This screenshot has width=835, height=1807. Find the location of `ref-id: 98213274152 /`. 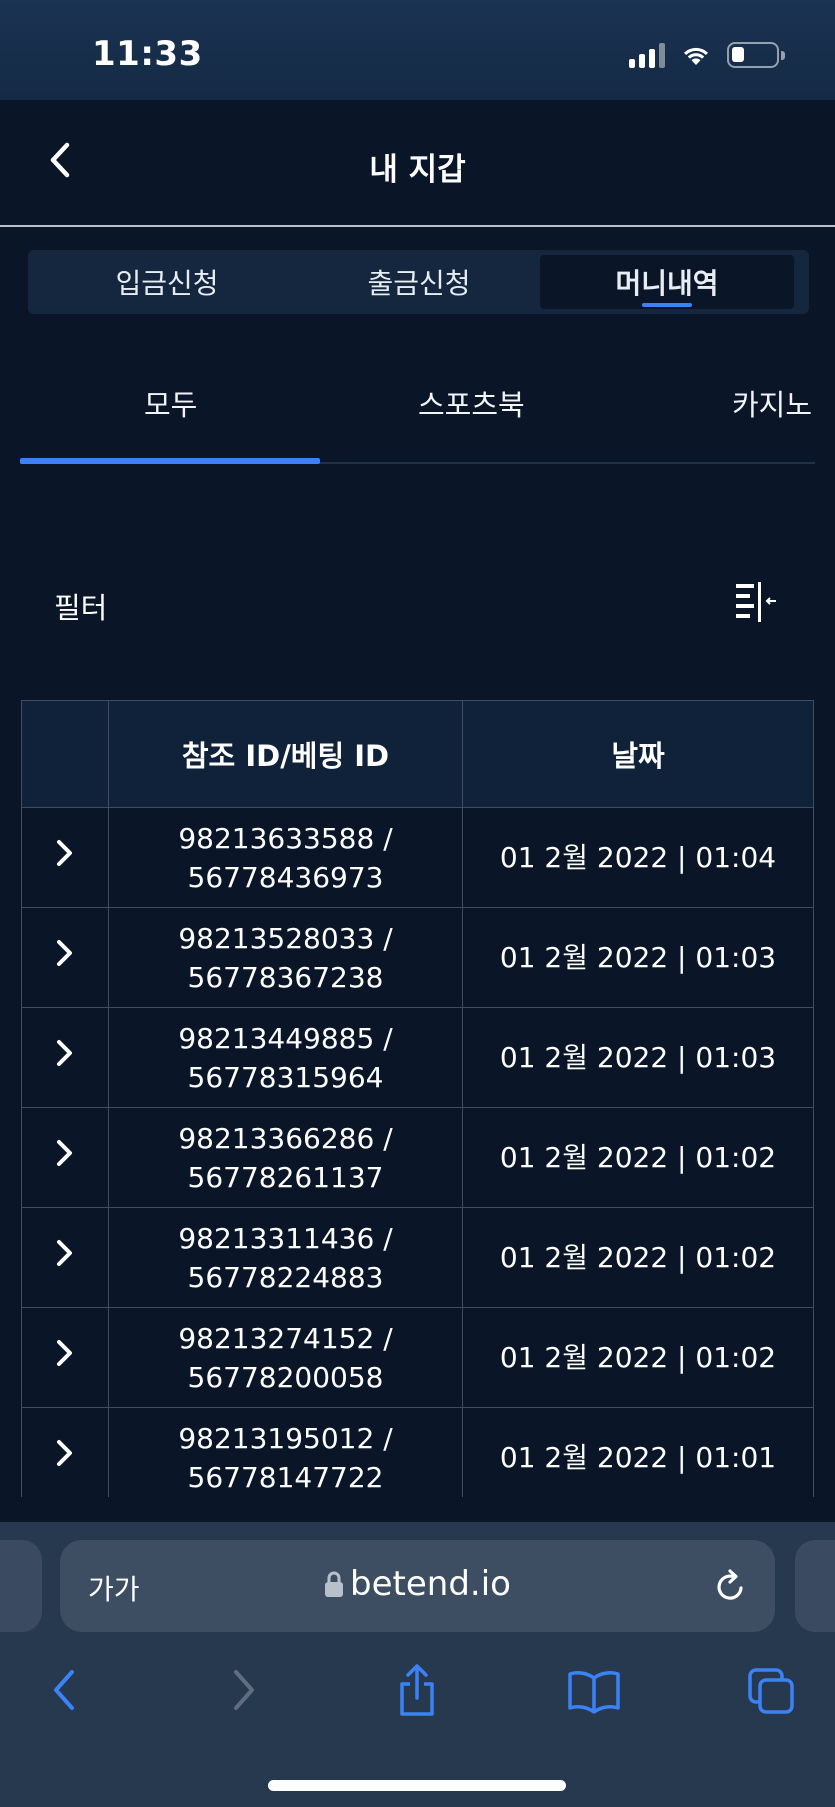

ref-id: 98213274152 / is located at coordinates (285, 1338).